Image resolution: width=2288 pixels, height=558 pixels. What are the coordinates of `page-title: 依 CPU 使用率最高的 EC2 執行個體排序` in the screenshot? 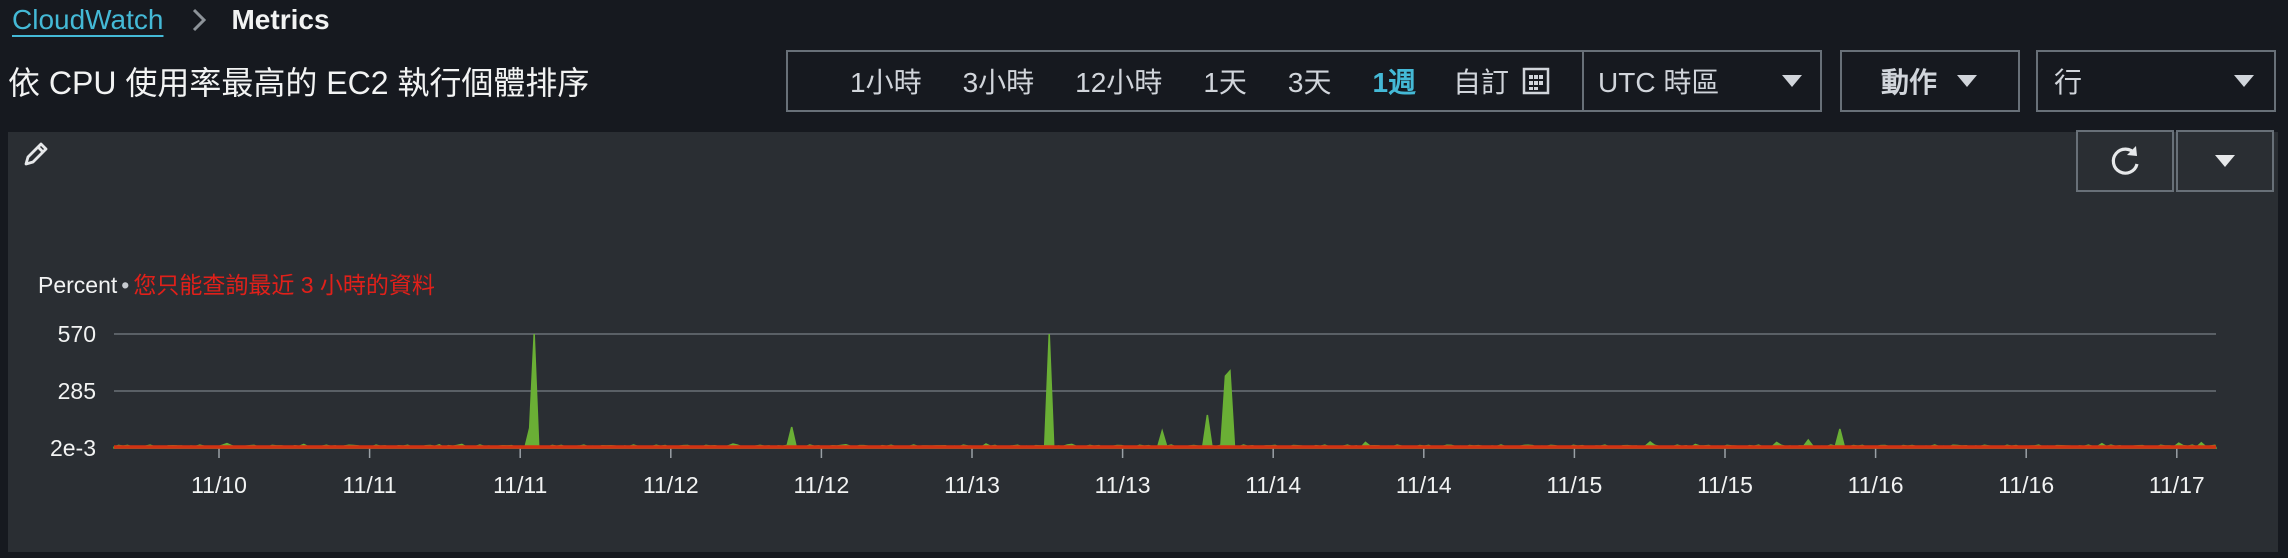 It's located at (299, 83).